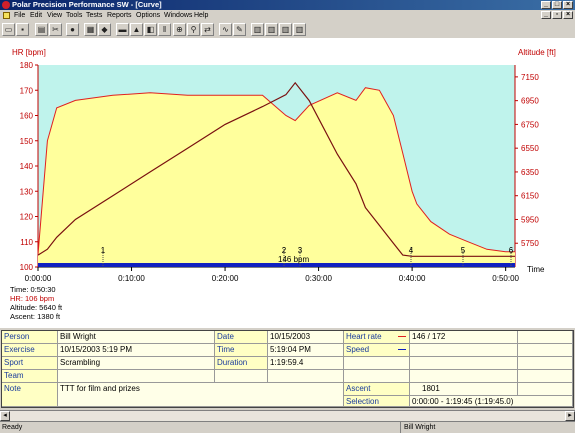 The width and height of the screenshot is (575, 433). Describe the element at coordinates (568, 15) in the screenshot. I see `mdi-close-button: ×` at that location.